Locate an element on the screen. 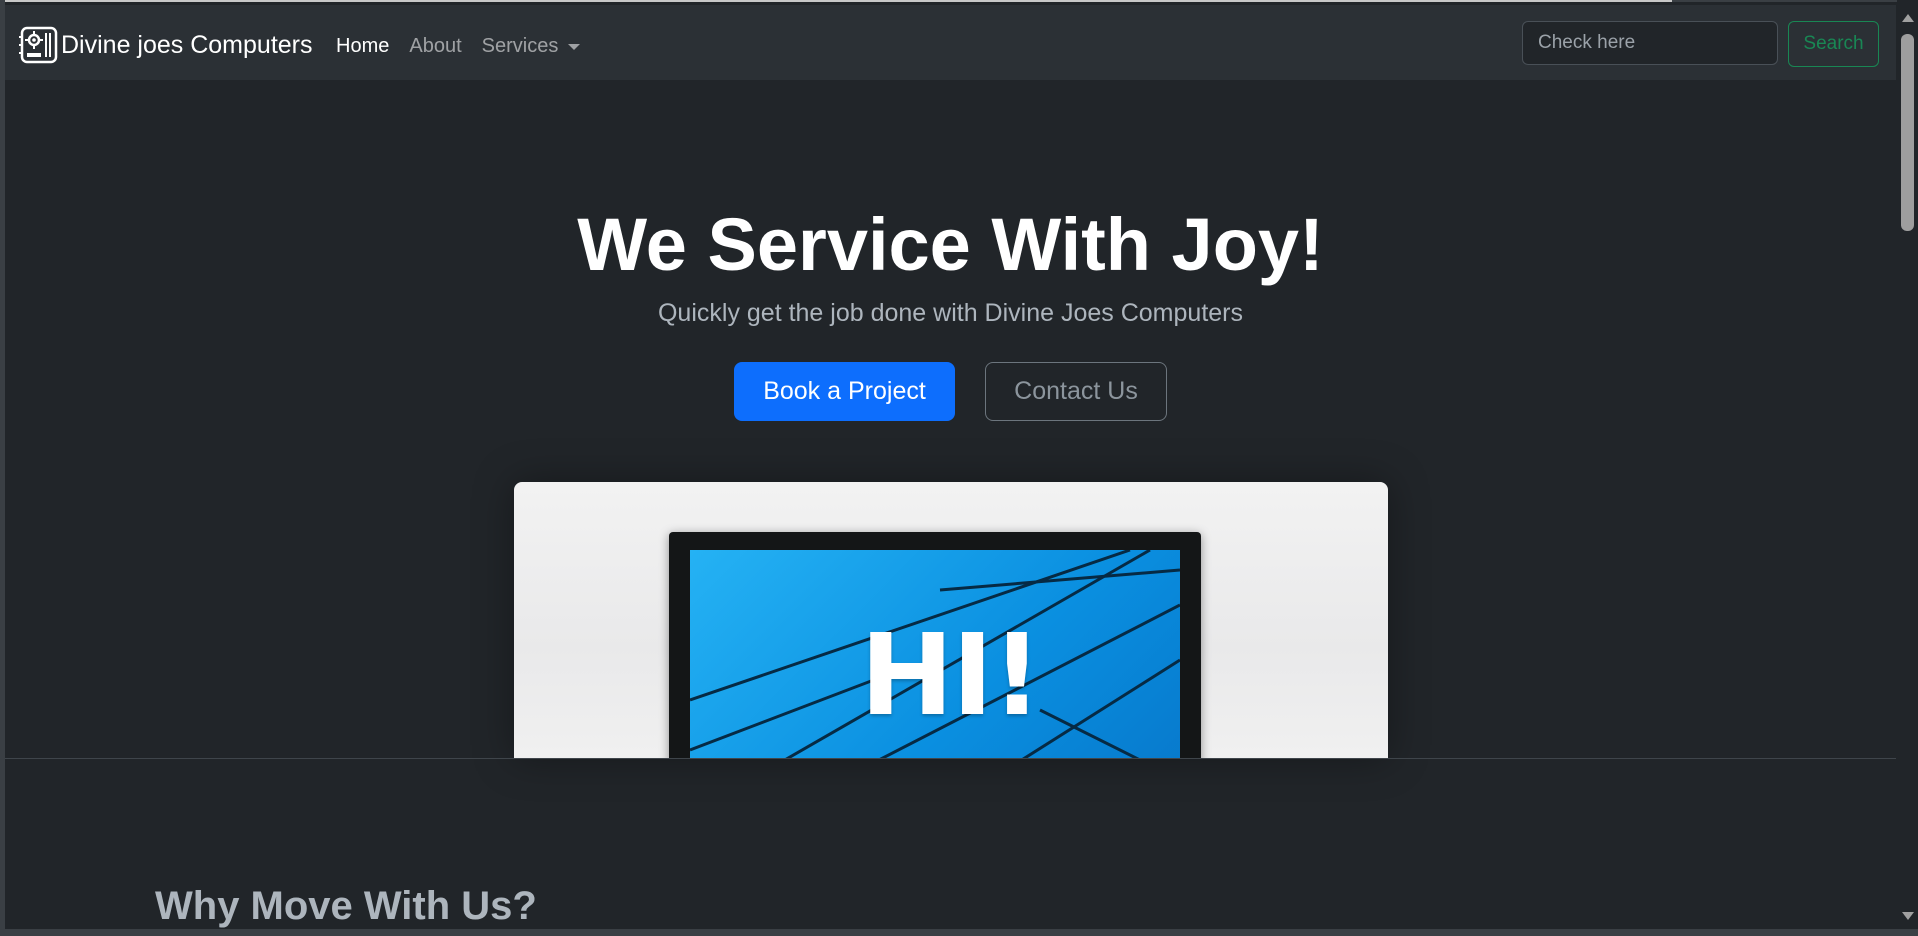 This screenshot has width=1918, height=936. section-divider is located at coordinates (950, 758).